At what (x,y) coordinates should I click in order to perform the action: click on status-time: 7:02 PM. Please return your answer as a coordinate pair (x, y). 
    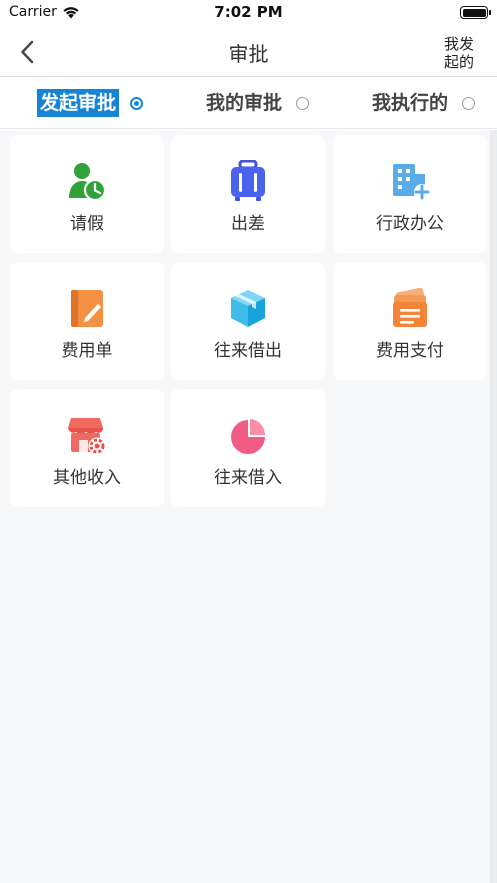
    Looking at the image, I should click on (248, 12).